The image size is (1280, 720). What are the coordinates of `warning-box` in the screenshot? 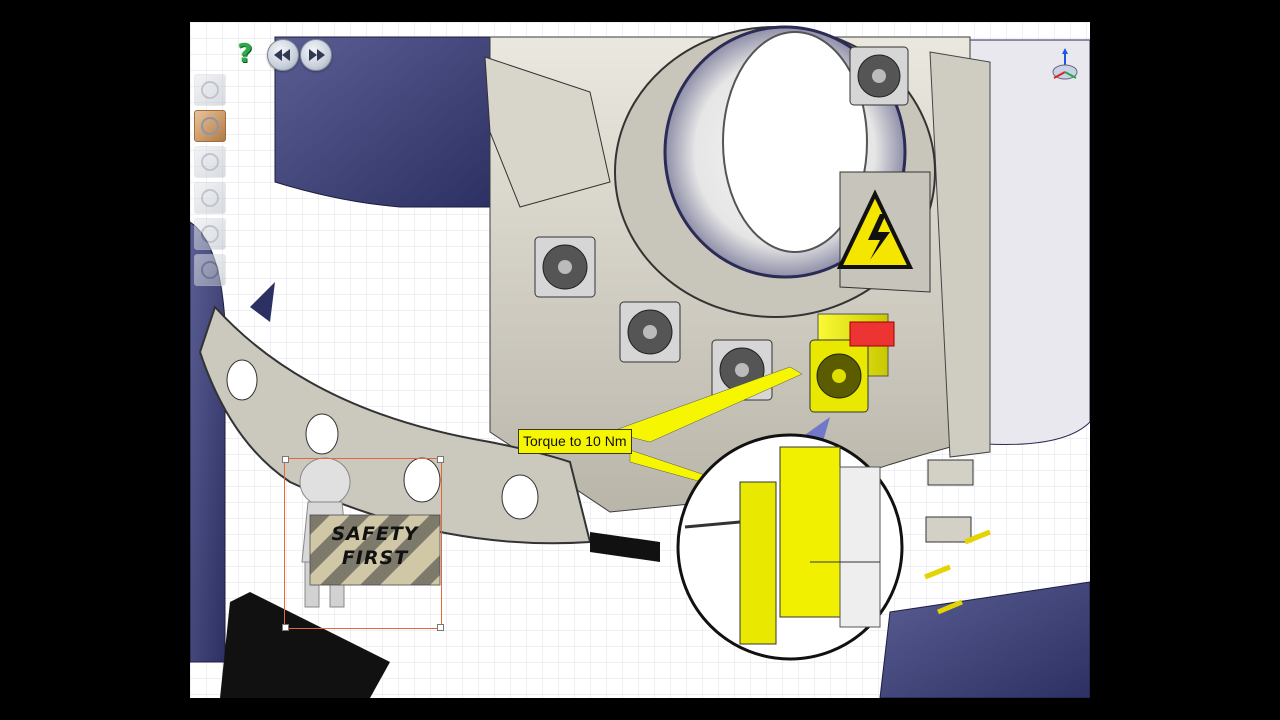 It's located at (883, 232).